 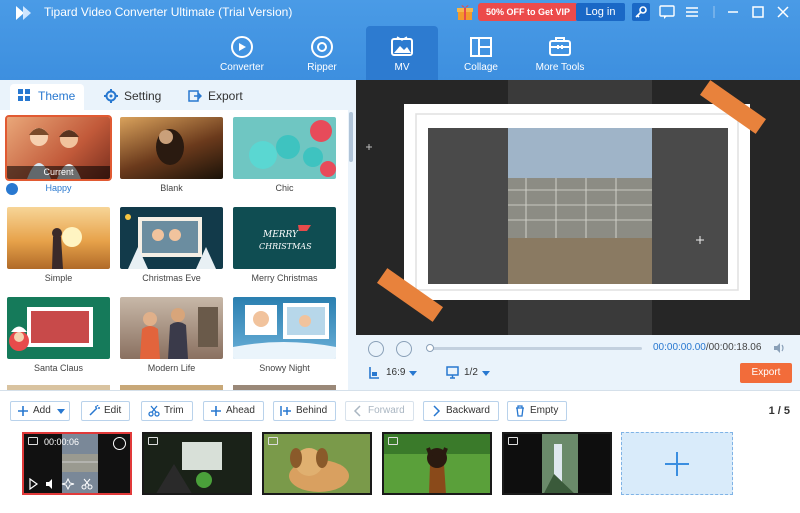 What do you see at coordinates (143, 96) in the screenshot?
I see `subtab-label: Setting` at bounding box center [143, 96].